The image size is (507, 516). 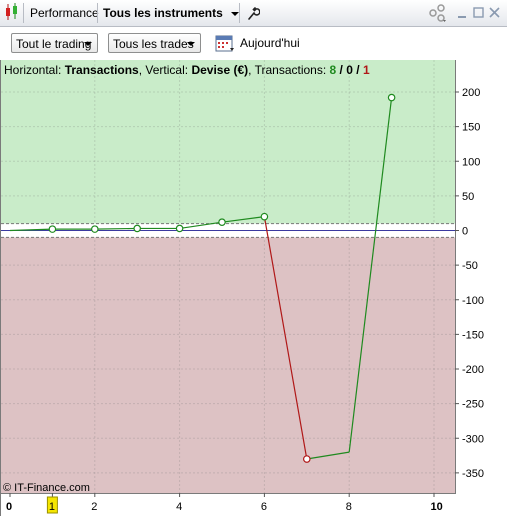 I want to click on x-tick-label: 6, so click(x=264, y=507).